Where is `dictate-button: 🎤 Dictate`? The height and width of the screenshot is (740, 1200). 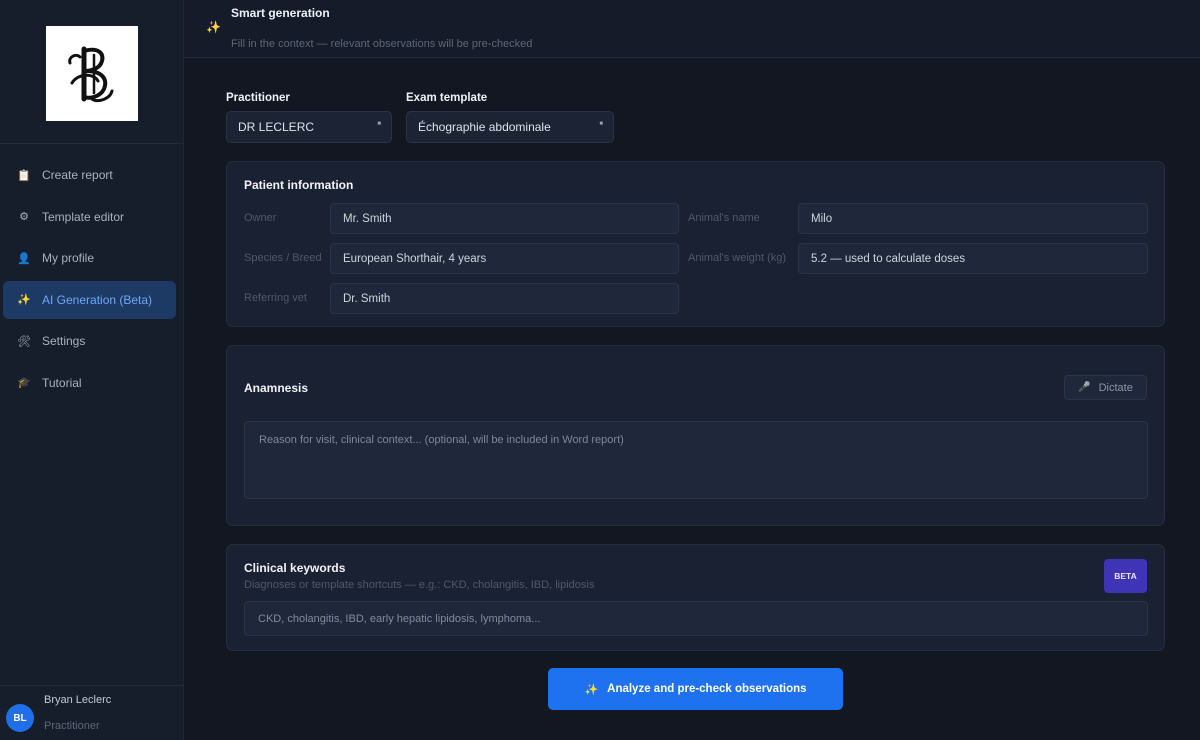 dictate-button: 🎤 Dictate is located at coordinates (1105, 387).